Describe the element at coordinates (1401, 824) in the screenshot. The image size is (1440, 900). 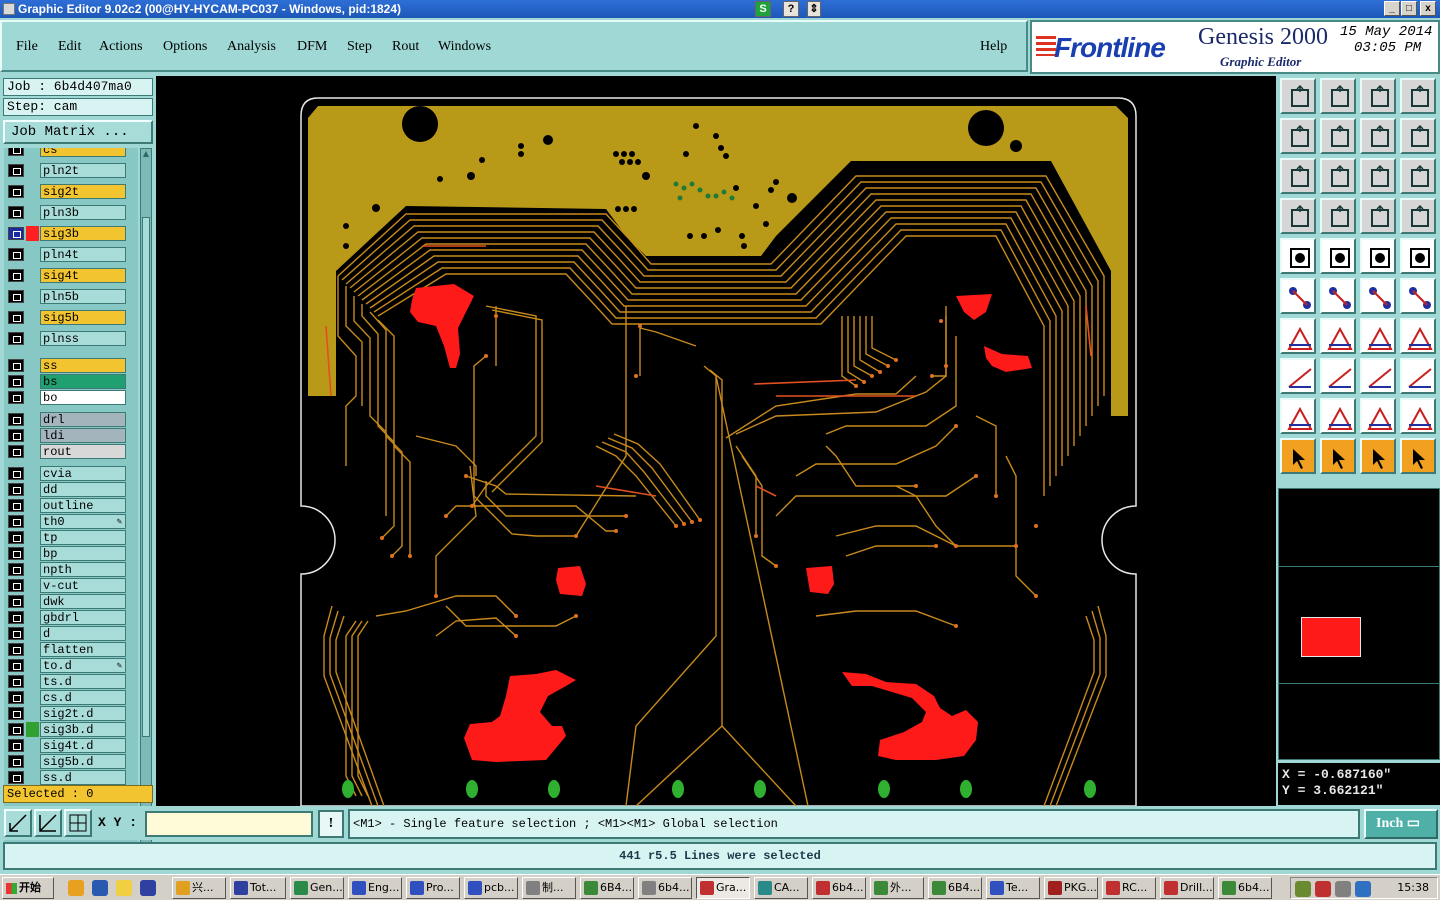
I see `units-select: Inch ▭` at that location.